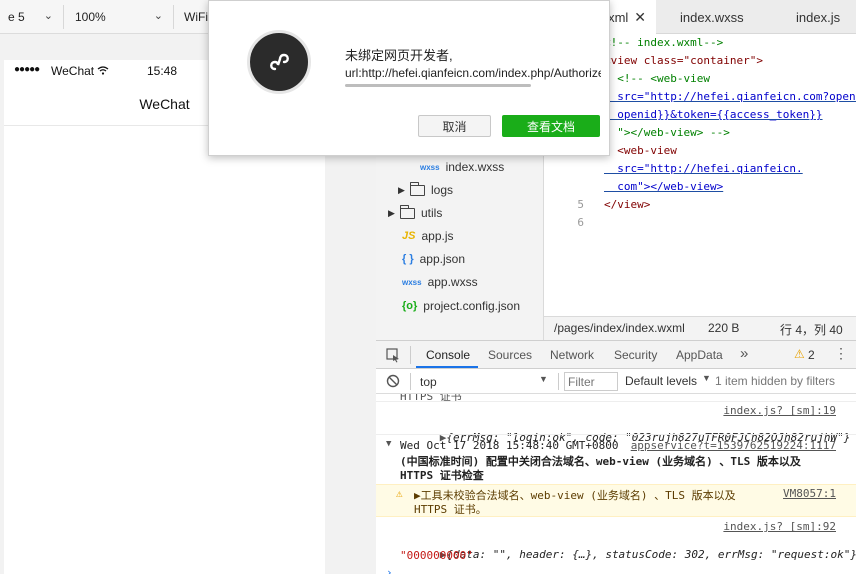 This screenshot has height=574, width=856. Describe the element at coordinates (661, 381) in the screenshot. I see `log-levels-select: Default levels` at that location.